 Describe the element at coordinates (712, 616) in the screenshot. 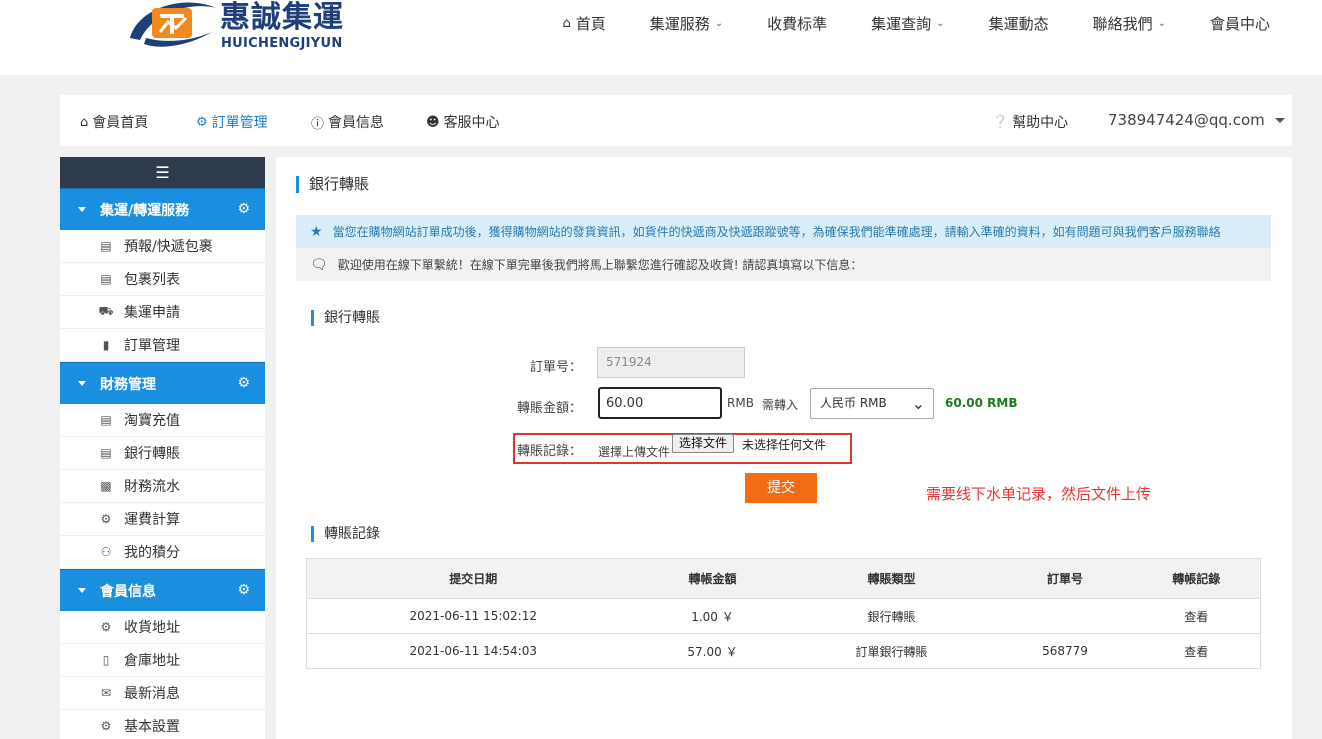

I see `cell-amount: 1.00 ￥` at that location.